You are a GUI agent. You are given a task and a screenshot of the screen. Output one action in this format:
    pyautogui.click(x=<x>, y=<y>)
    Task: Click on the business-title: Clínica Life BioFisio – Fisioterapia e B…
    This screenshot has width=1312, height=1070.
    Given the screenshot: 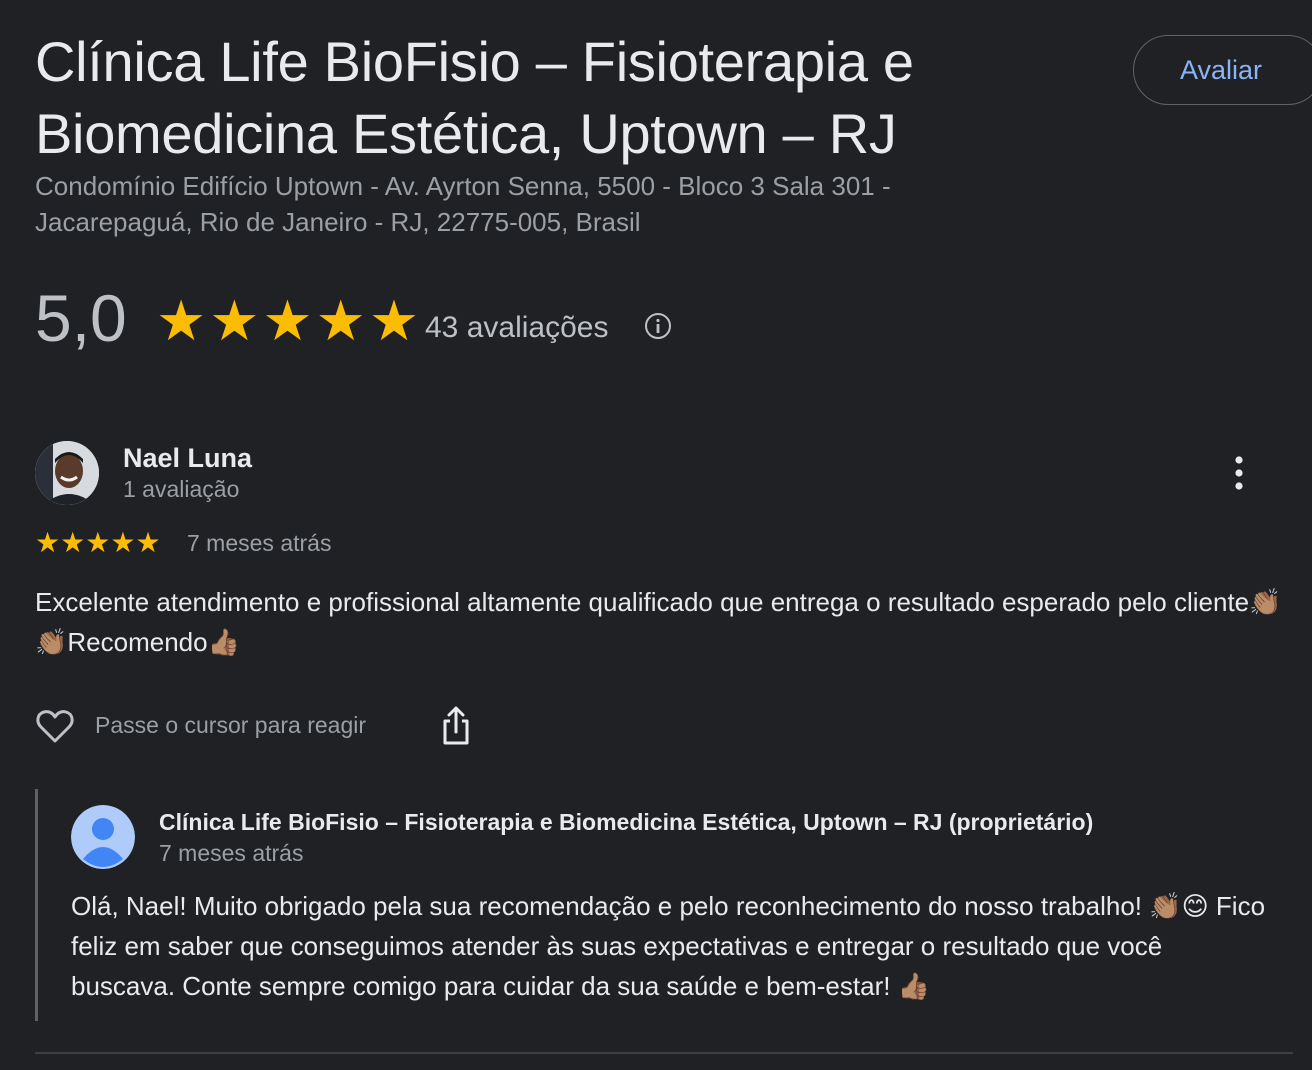 What is the action you would take?
    pyautogui.click(x=474, y=97)
    